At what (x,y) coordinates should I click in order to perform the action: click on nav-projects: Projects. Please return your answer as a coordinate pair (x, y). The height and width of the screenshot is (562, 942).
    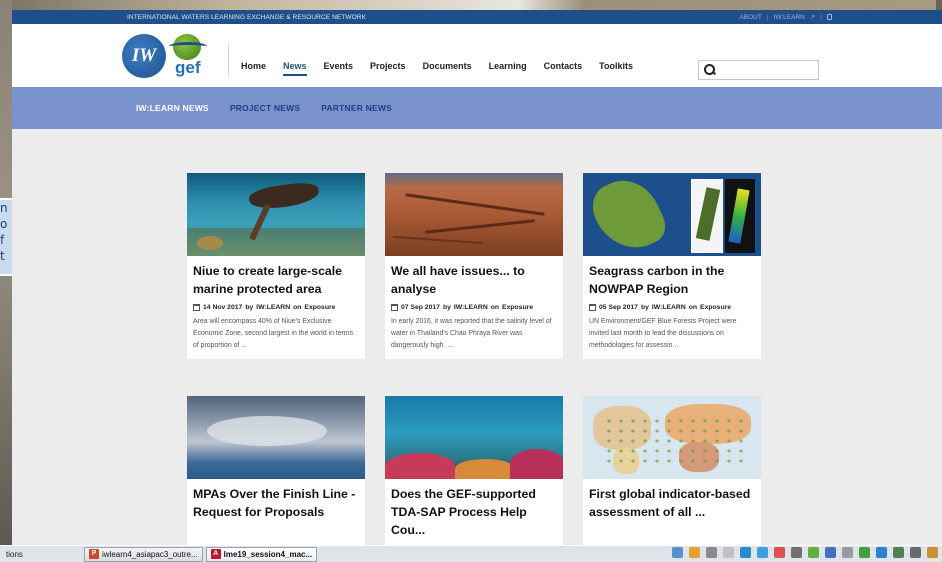
    Looking at the image, I should click on (388, 68).